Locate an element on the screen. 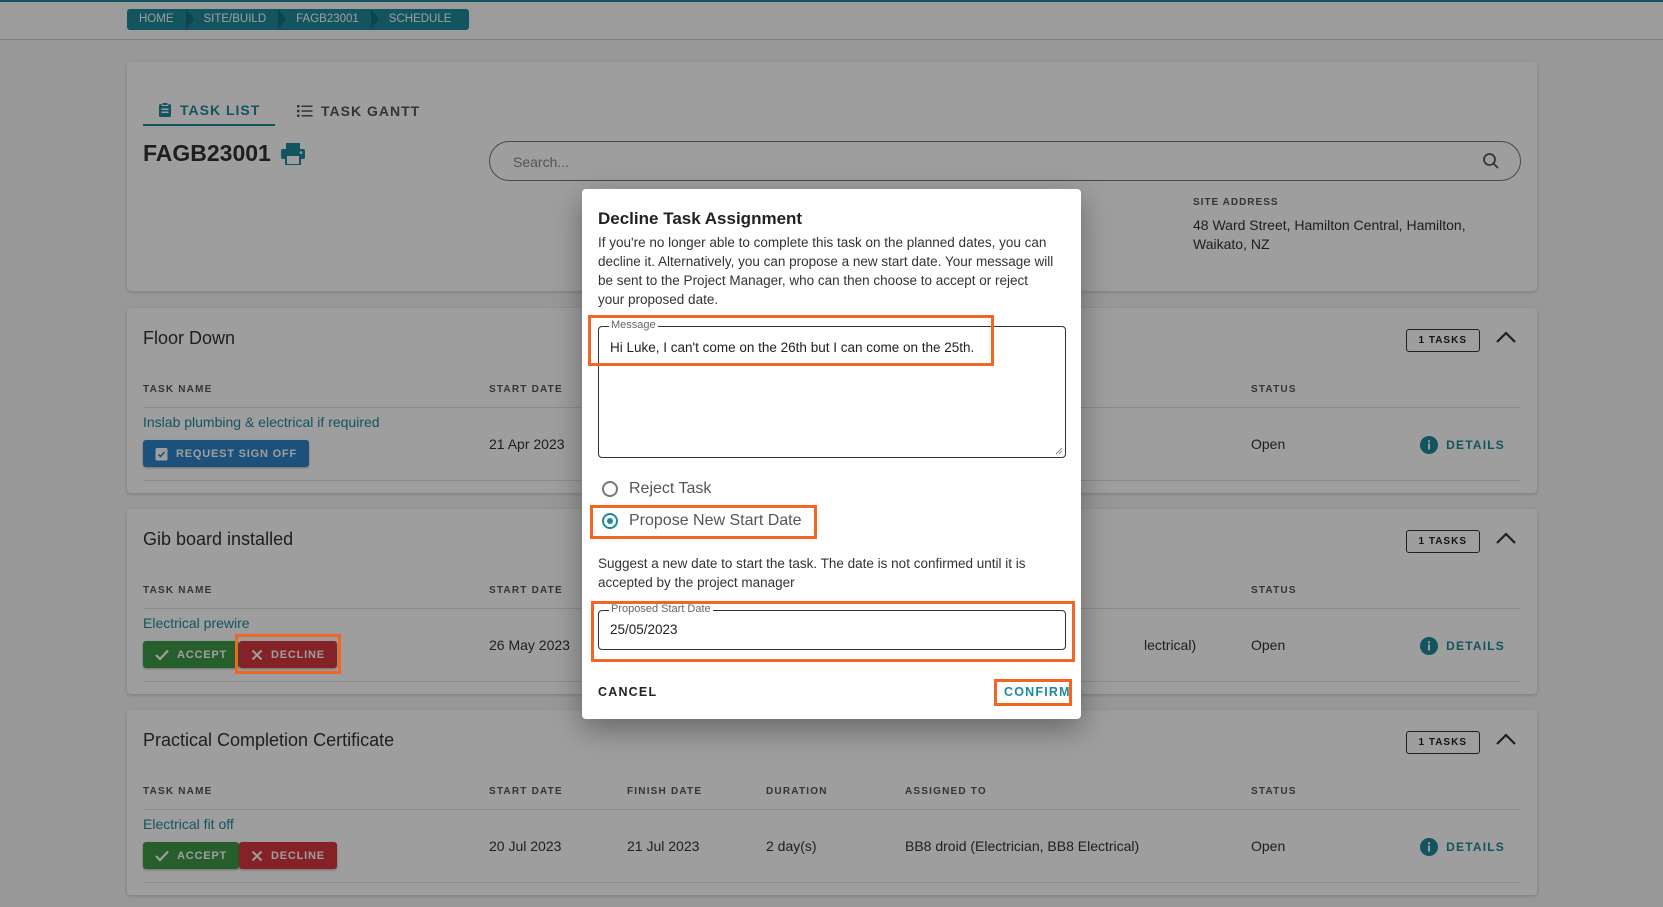  radio-reject-task: Reject Task is located at coordinates (656, 489).